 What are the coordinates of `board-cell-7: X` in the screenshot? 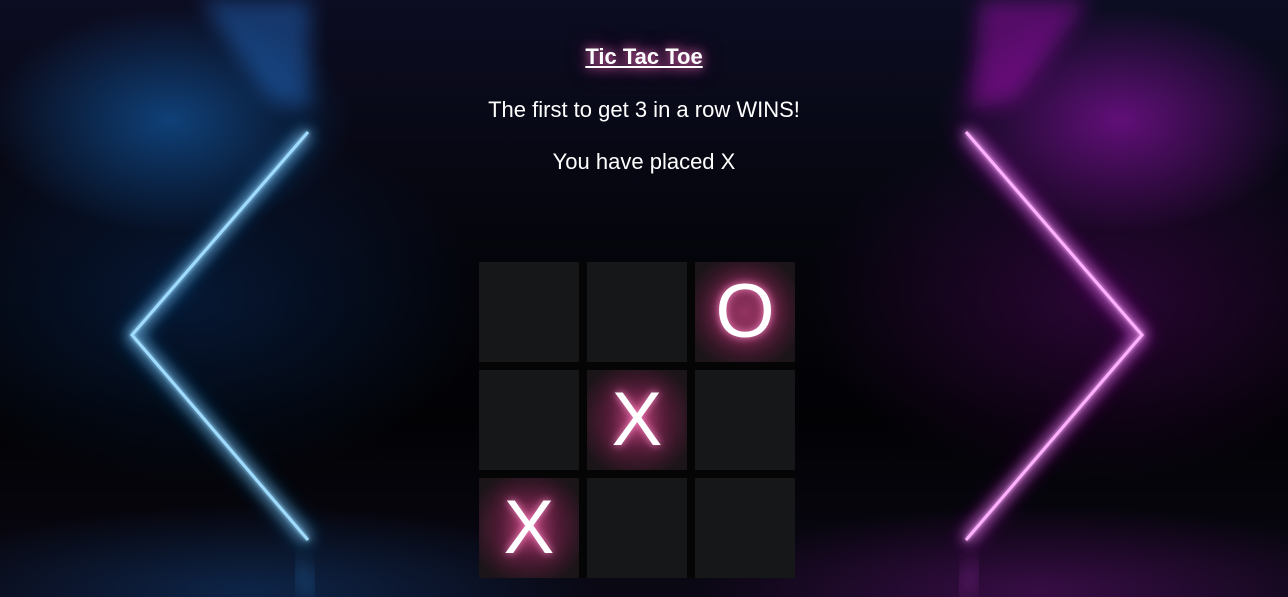 It's located at (529, 528).